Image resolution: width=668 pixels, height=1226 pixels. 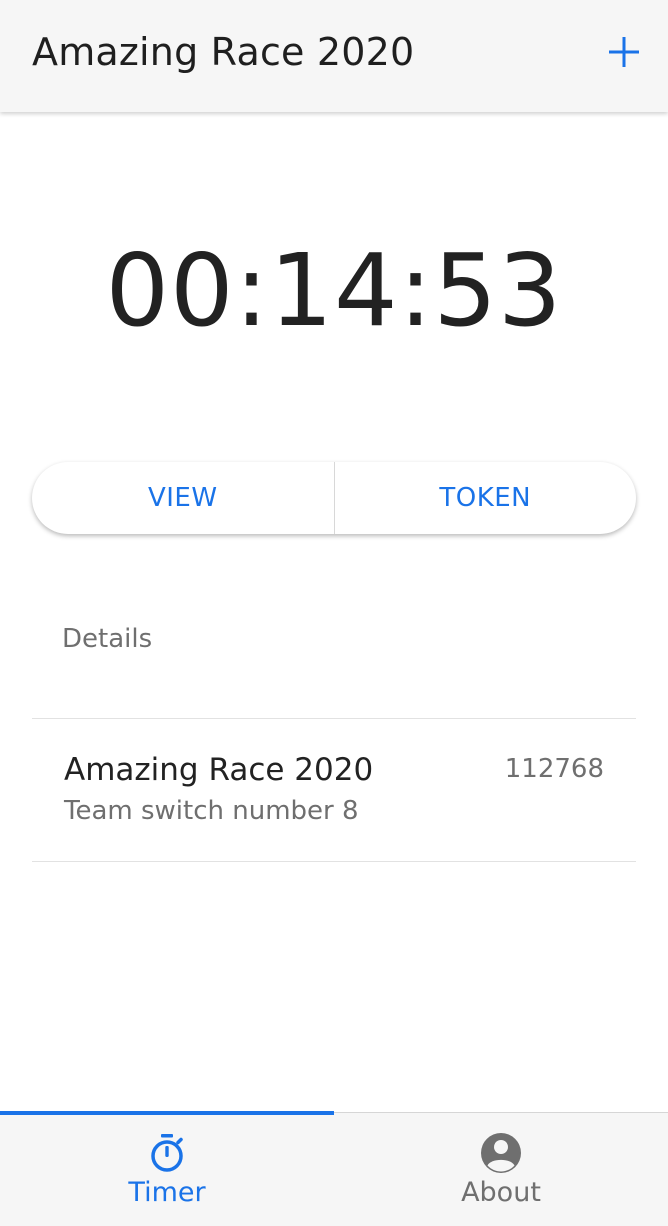 I want to click on add-button, so click(x=624, y=52).